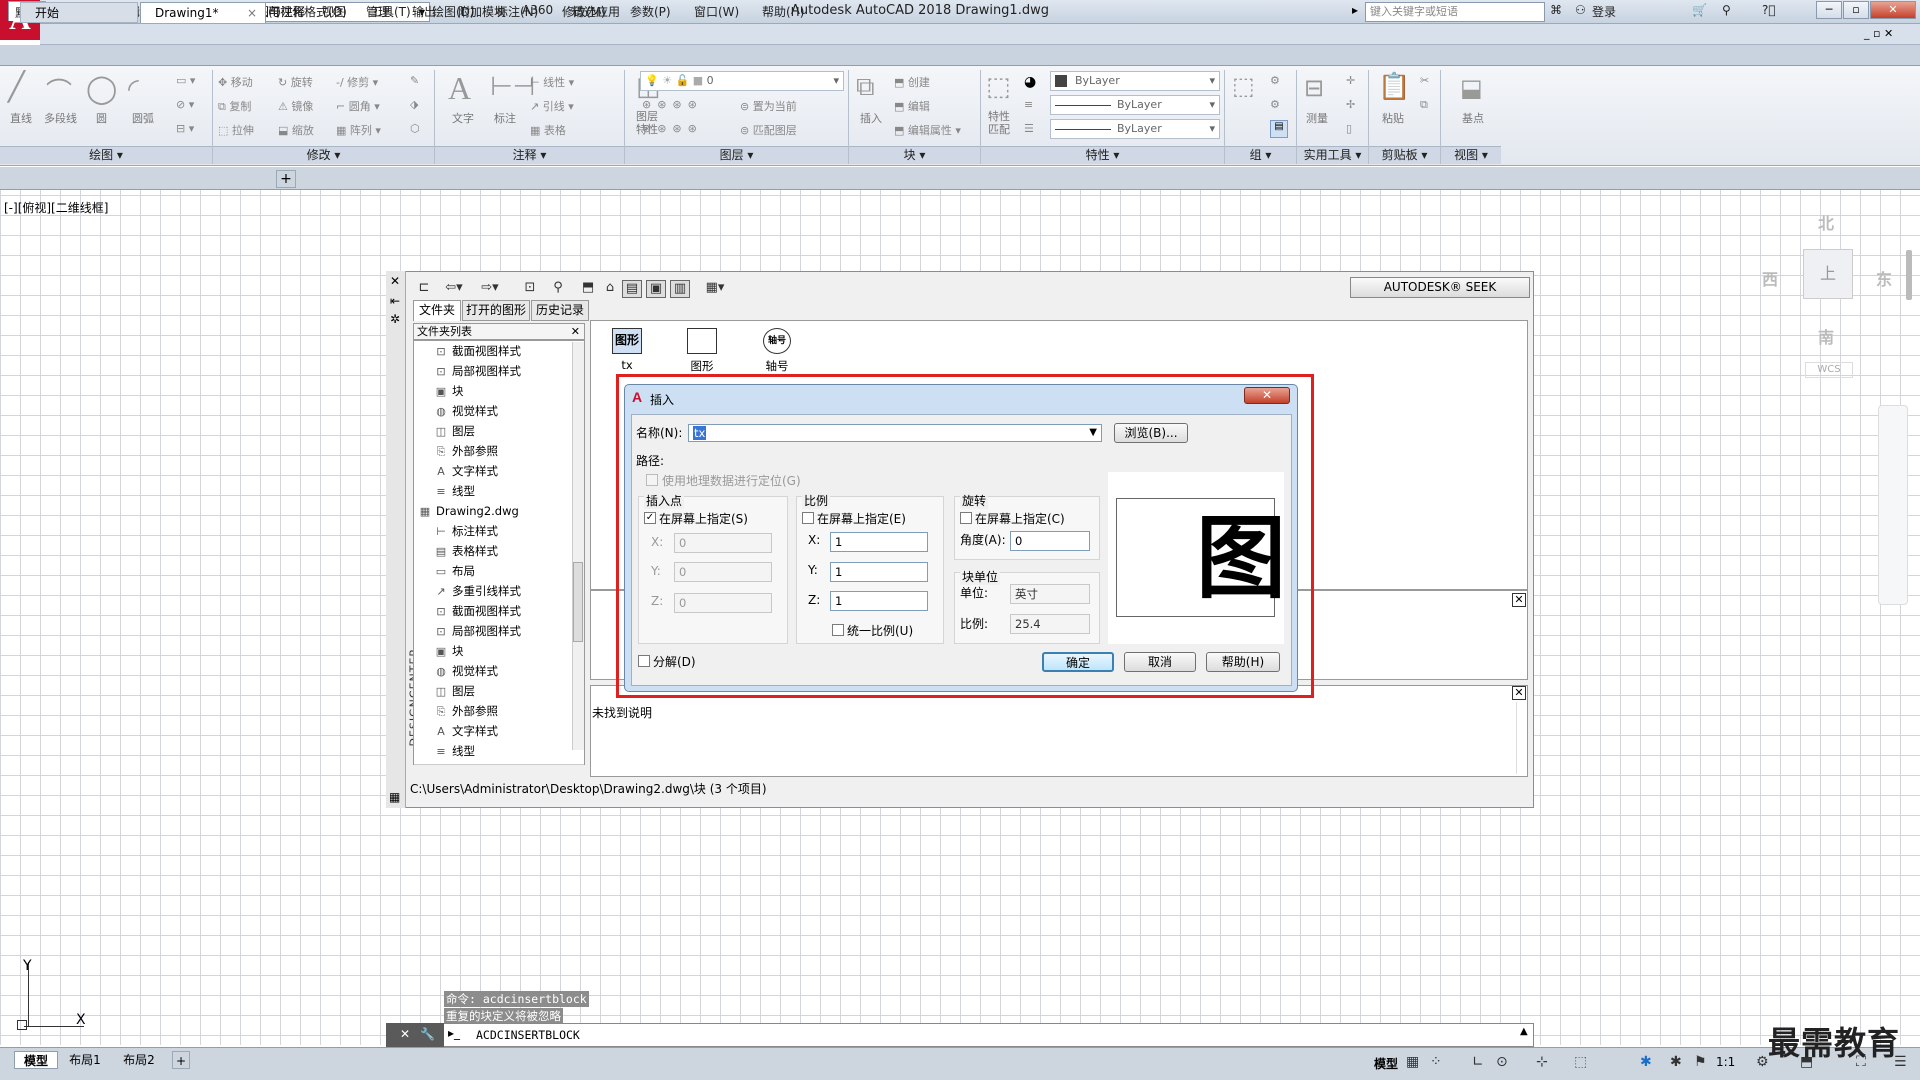 This screenshot has width=1920, height=1080. I want to click on ribbon-tab: 视图, so click(334, 11).